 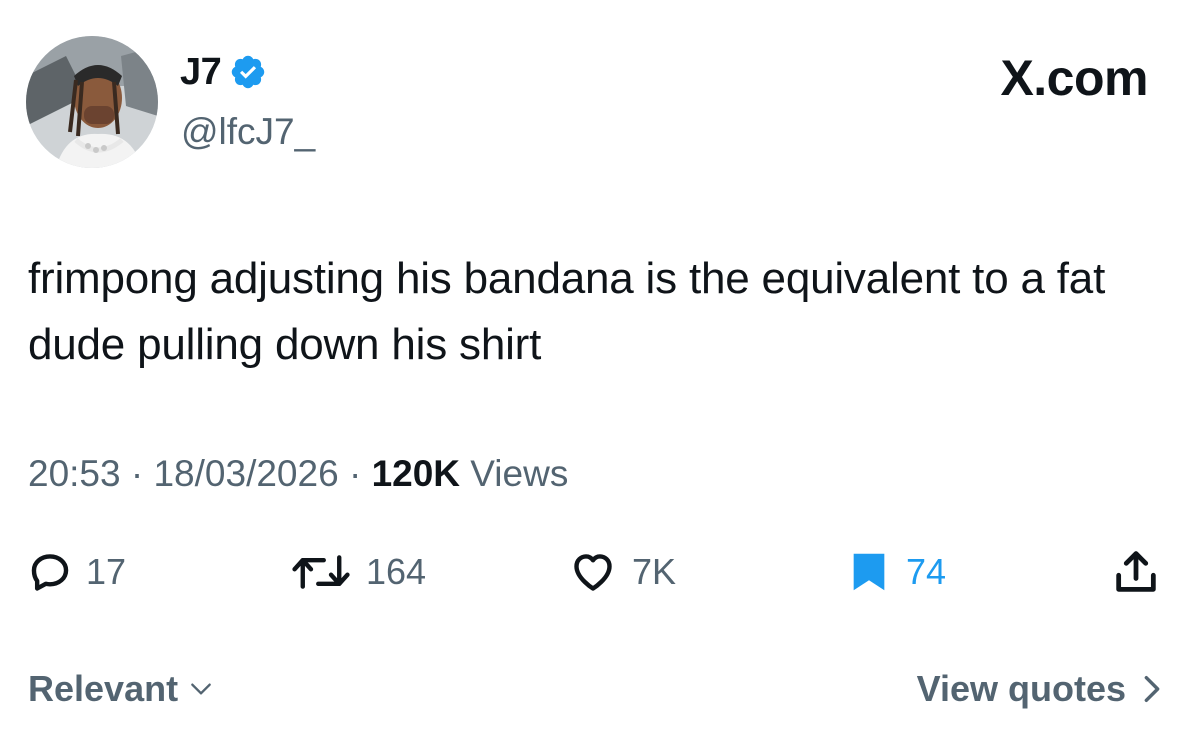 What do you see at coordinates (223, 72) in the screenshot?
I see `author-name-row: J7` at bounding box center [223, 72].